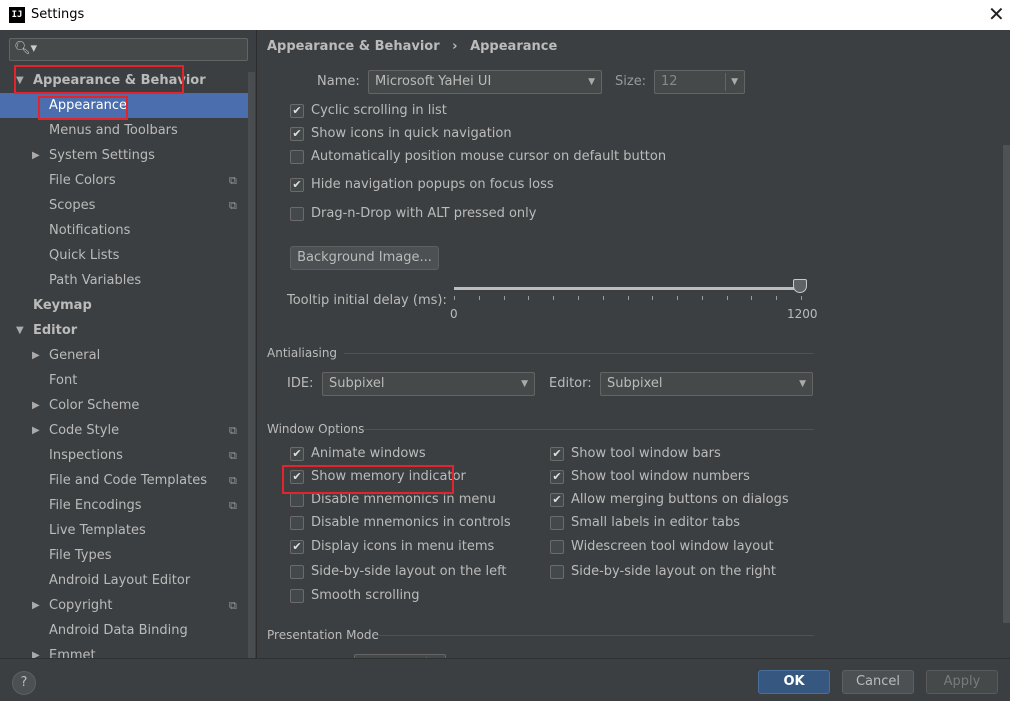  I want to click on sidebar-item-android-layout-editor: Android Layout Editor, so click(124, 580).